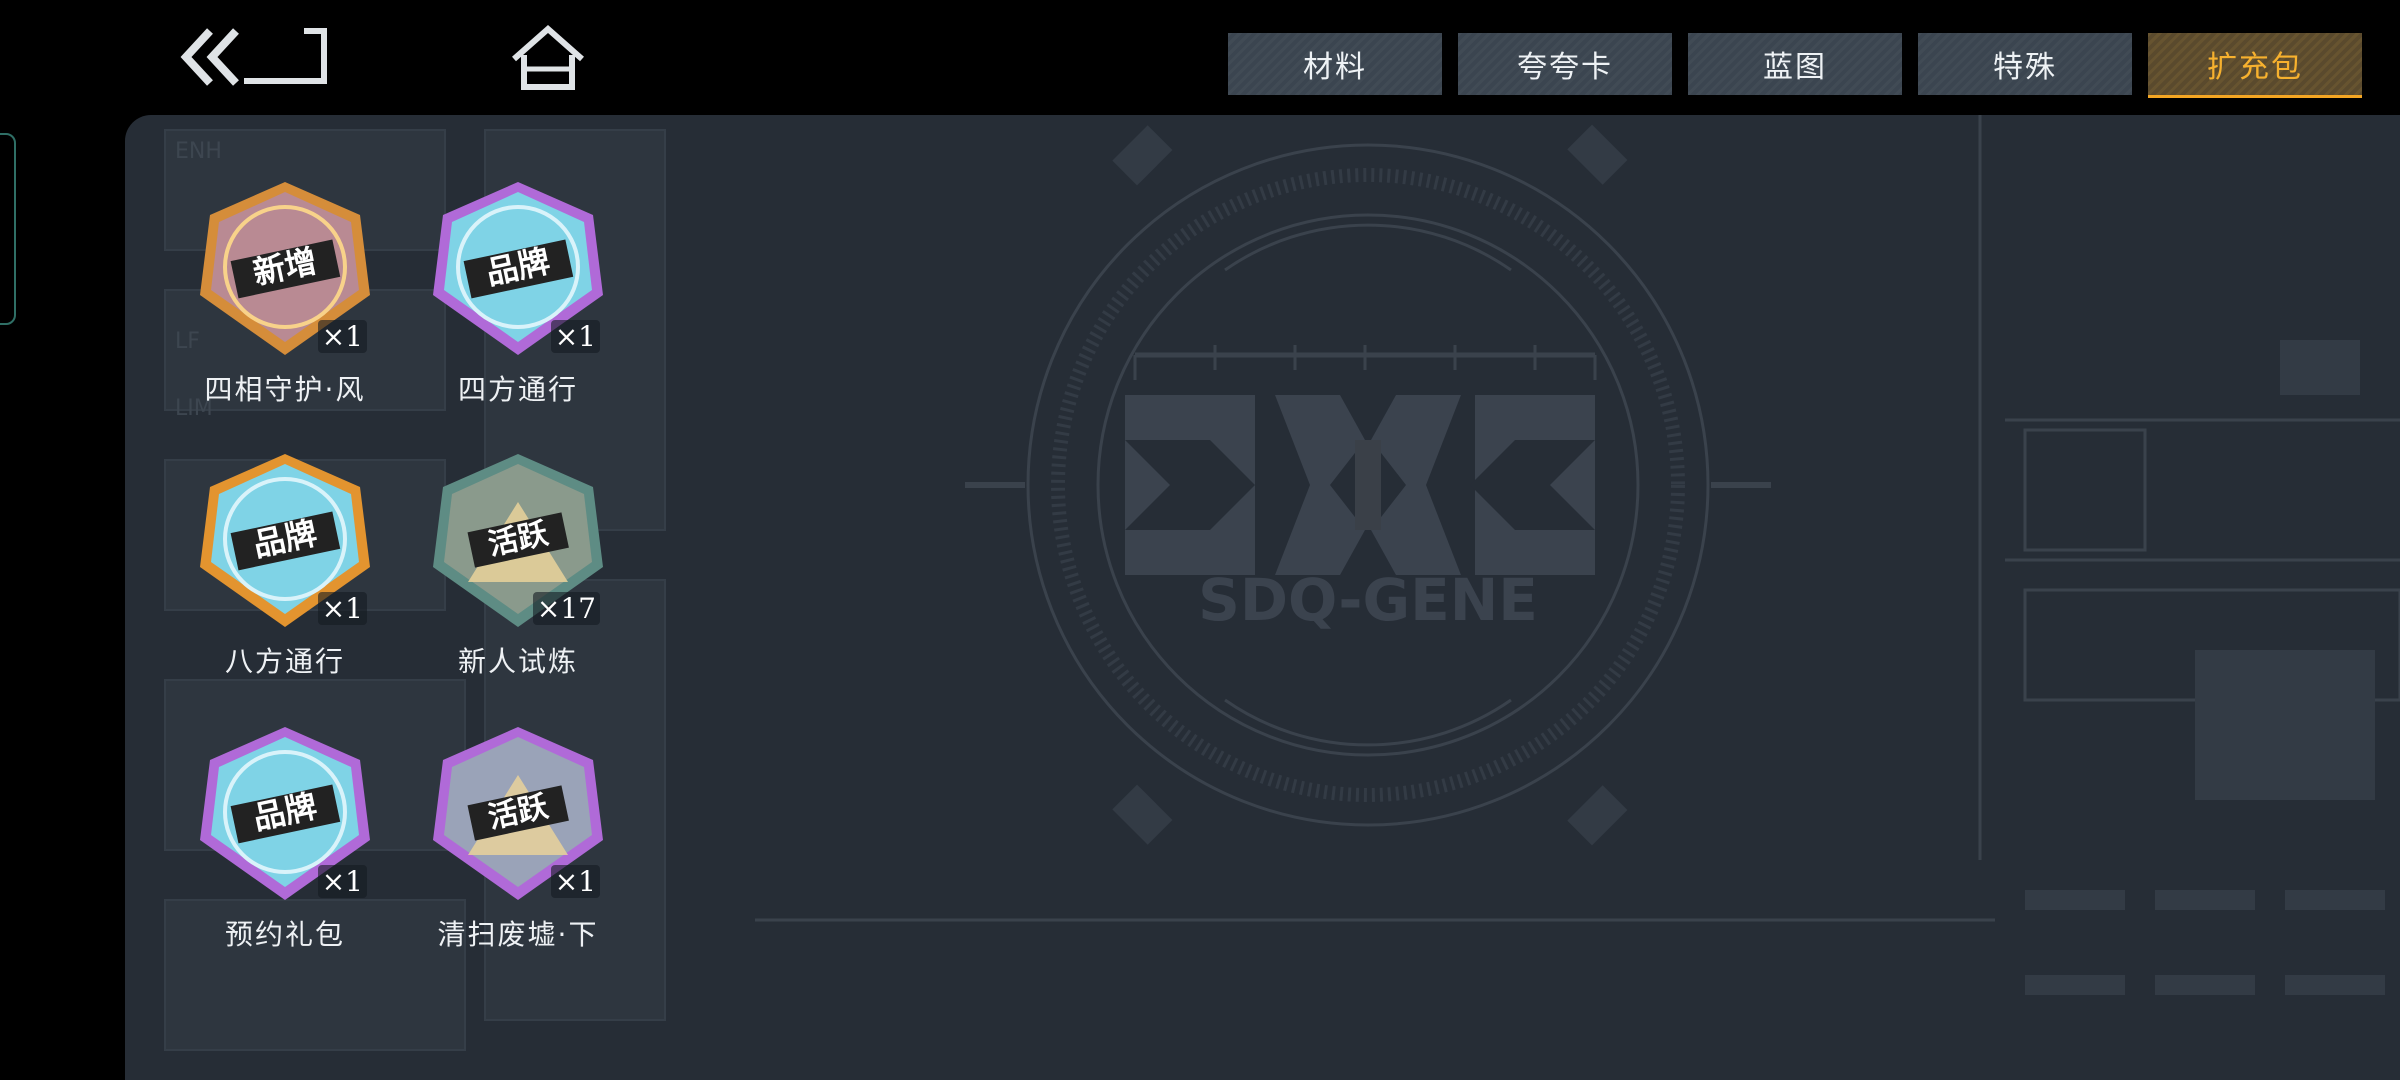 This screenshot has width=2400, height=1080. Describe the element at coordinates (566, 608) in the screenshot. I see `item-count: ×17` at that location.